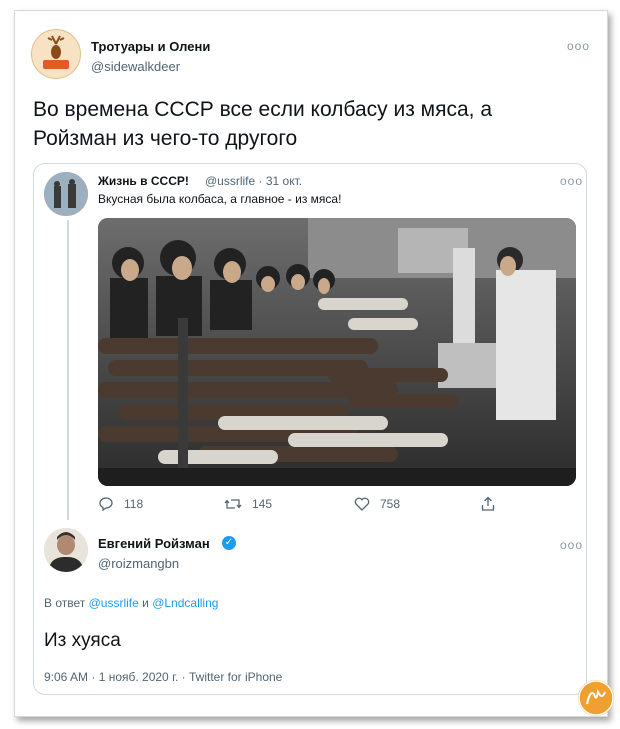 The image size is (620, 729). I want to click on reply-count: 118, so click(134, 504).